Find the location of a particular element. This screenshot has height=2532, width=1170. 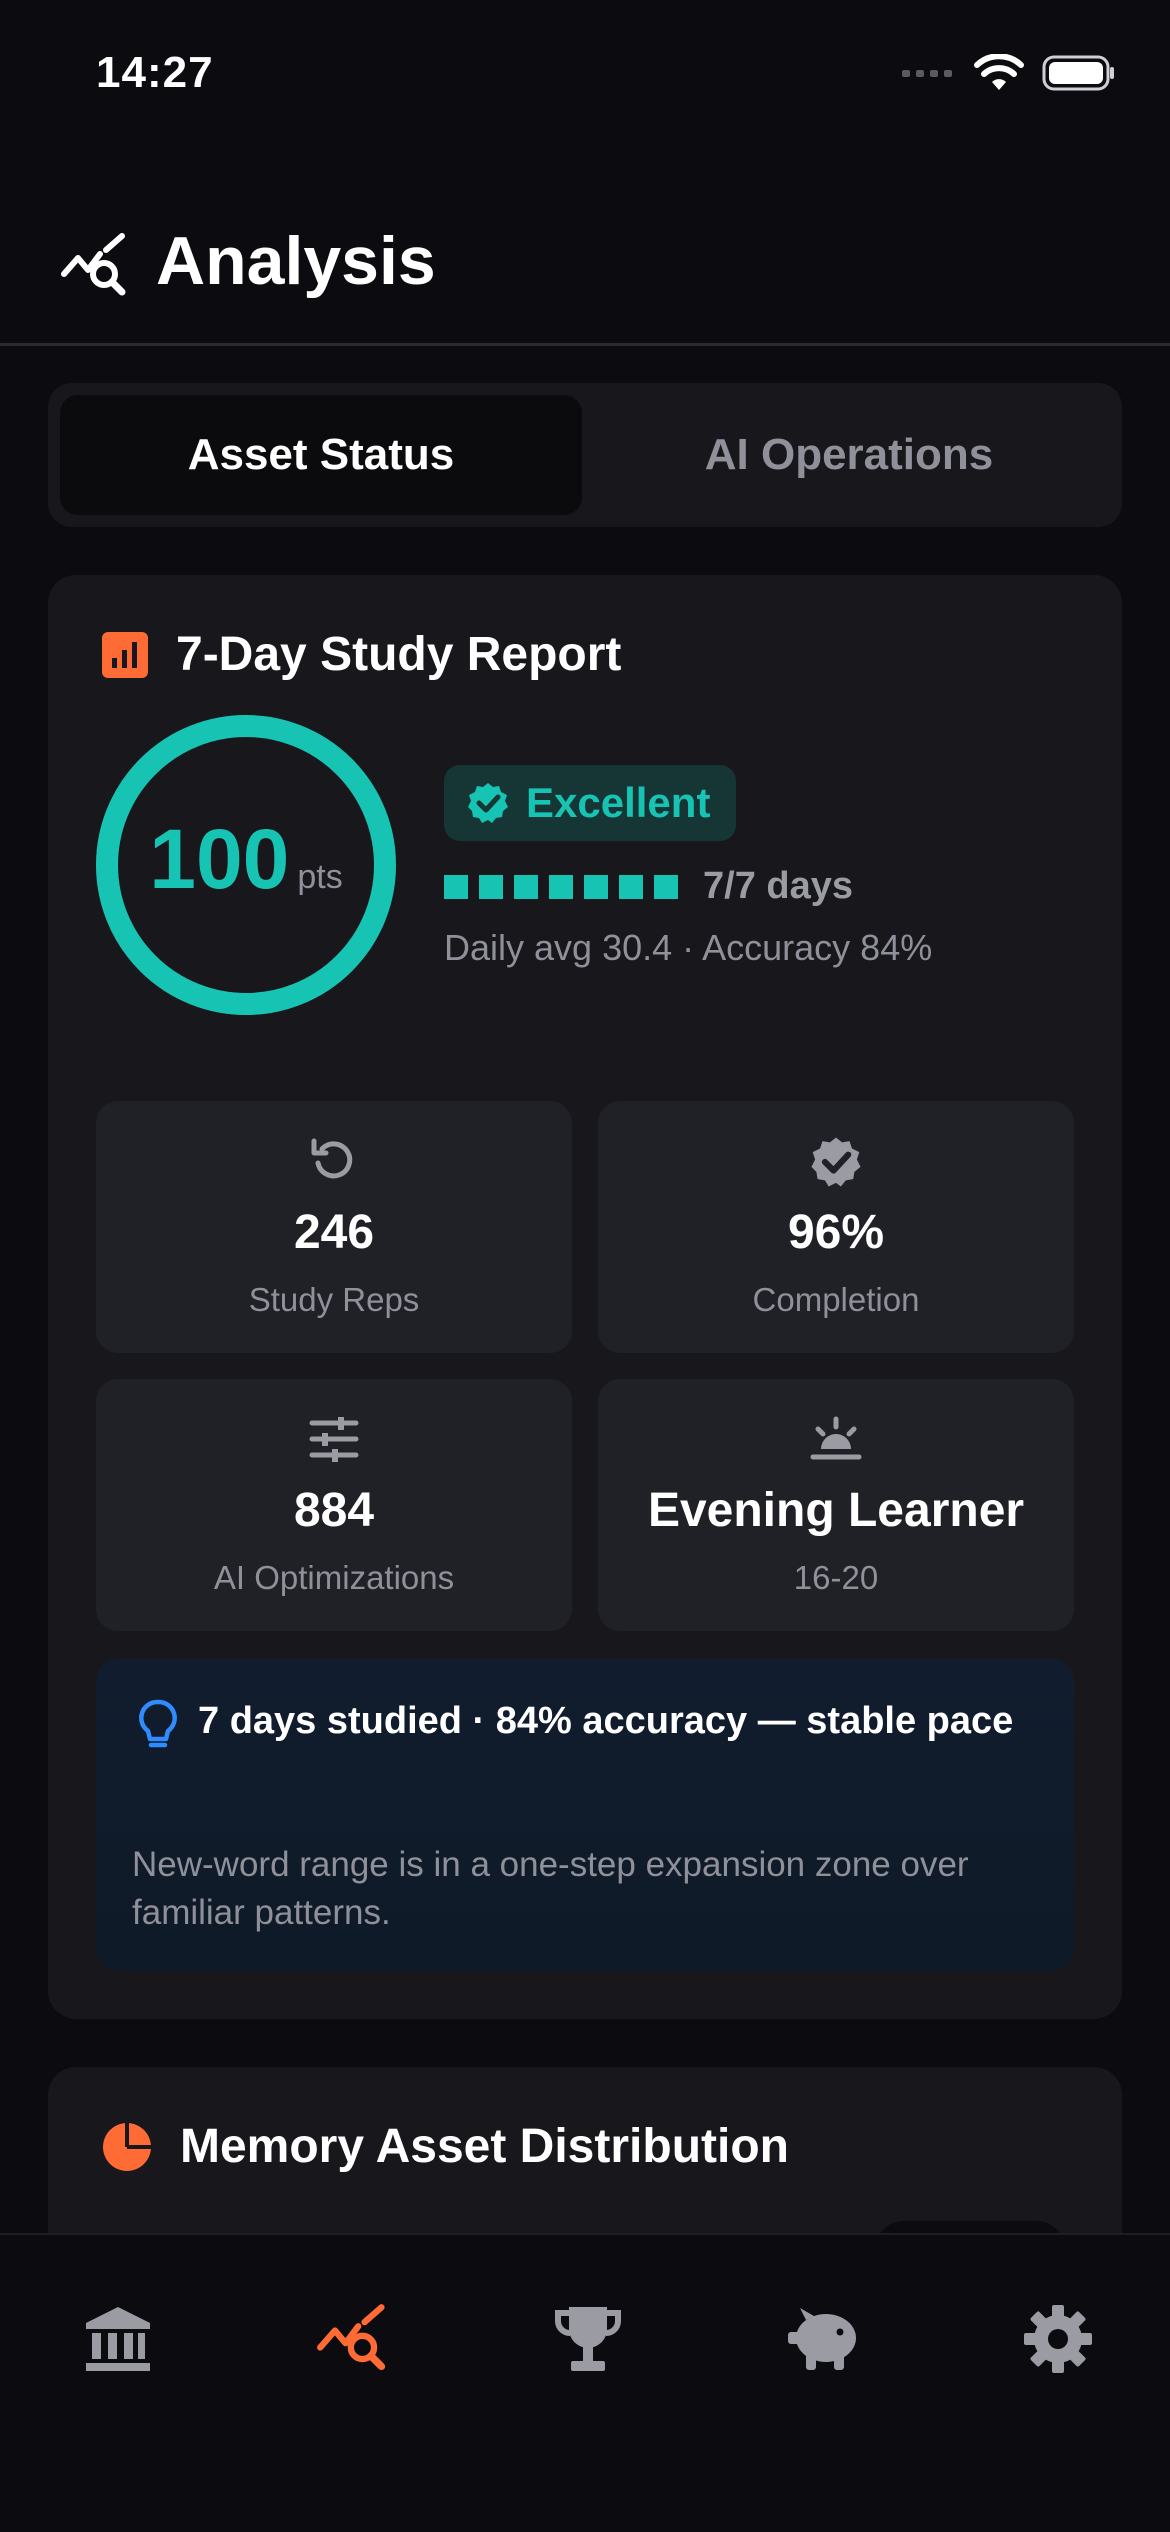

memory-distribution-title: Memory Asset Distribution is located at coordinates (484, 2146).